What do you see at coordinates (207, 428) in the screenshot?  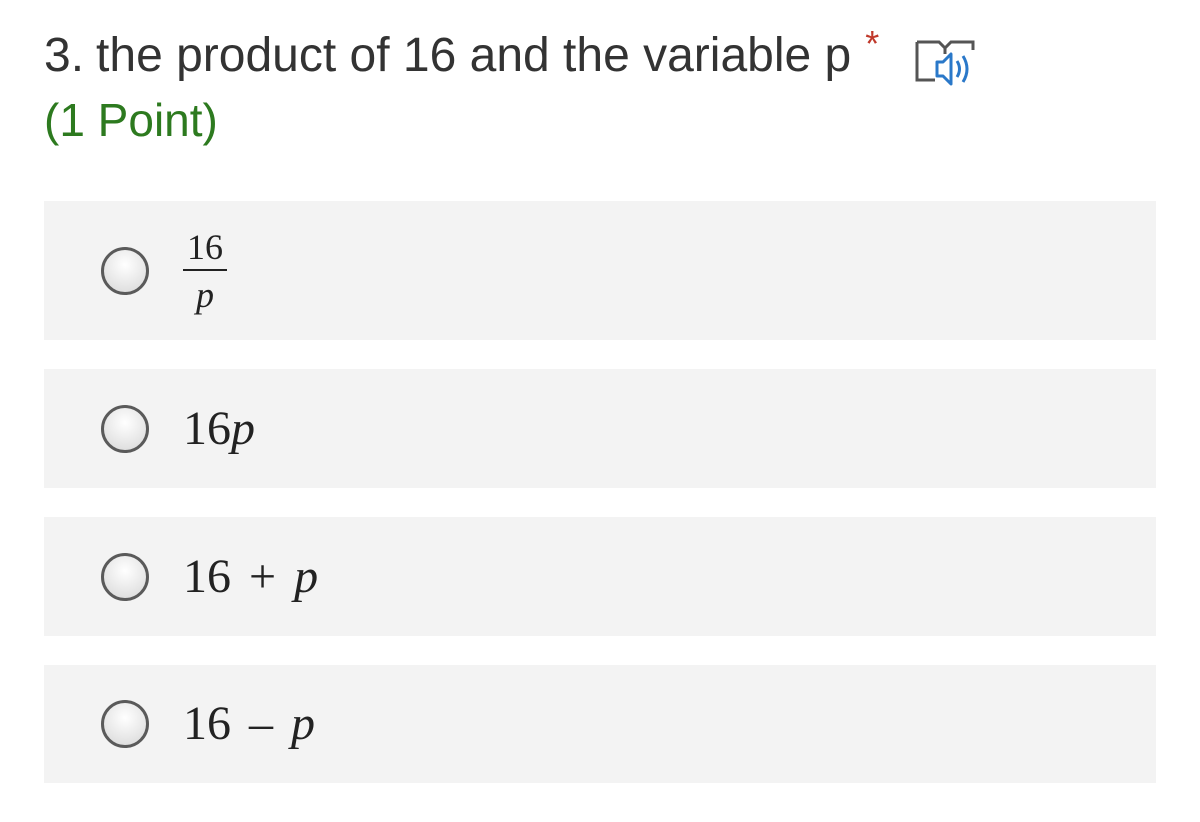 I see `coefficient: 16` at bounding box center [207, 428].